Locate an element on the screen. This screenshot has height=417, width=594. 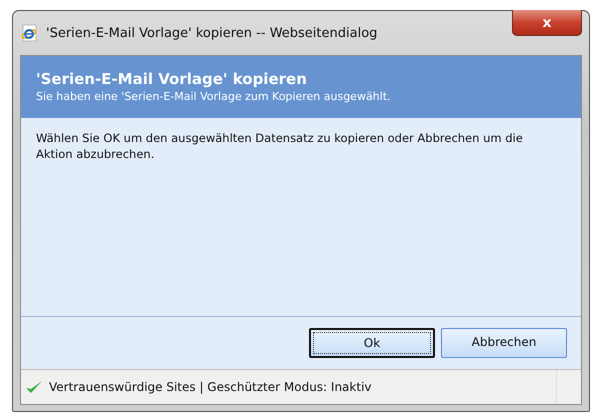
browser-icon is located at coordinates (29, 33).